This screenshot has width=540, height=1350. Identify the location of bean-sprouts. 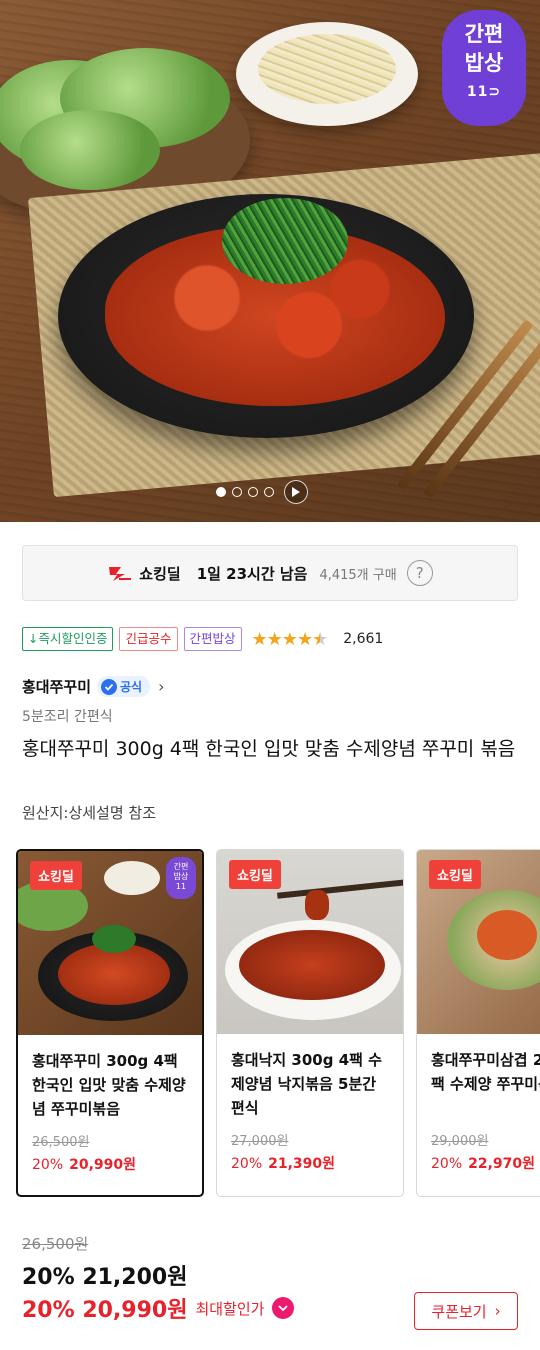
(327, 69).